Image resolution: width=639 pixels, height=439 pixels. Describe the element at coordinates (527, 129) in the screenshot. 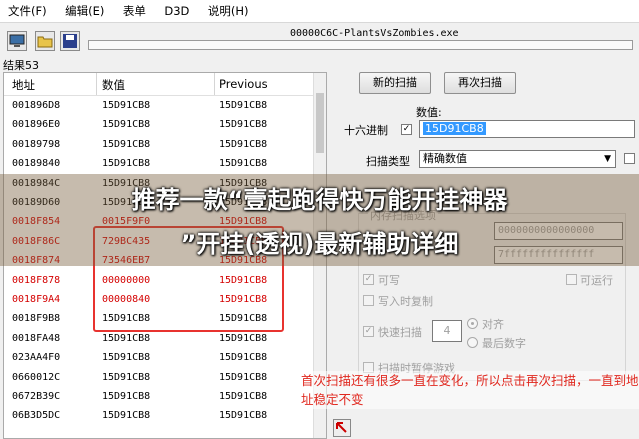

I see `value-input: 15D91CB8` at that location.